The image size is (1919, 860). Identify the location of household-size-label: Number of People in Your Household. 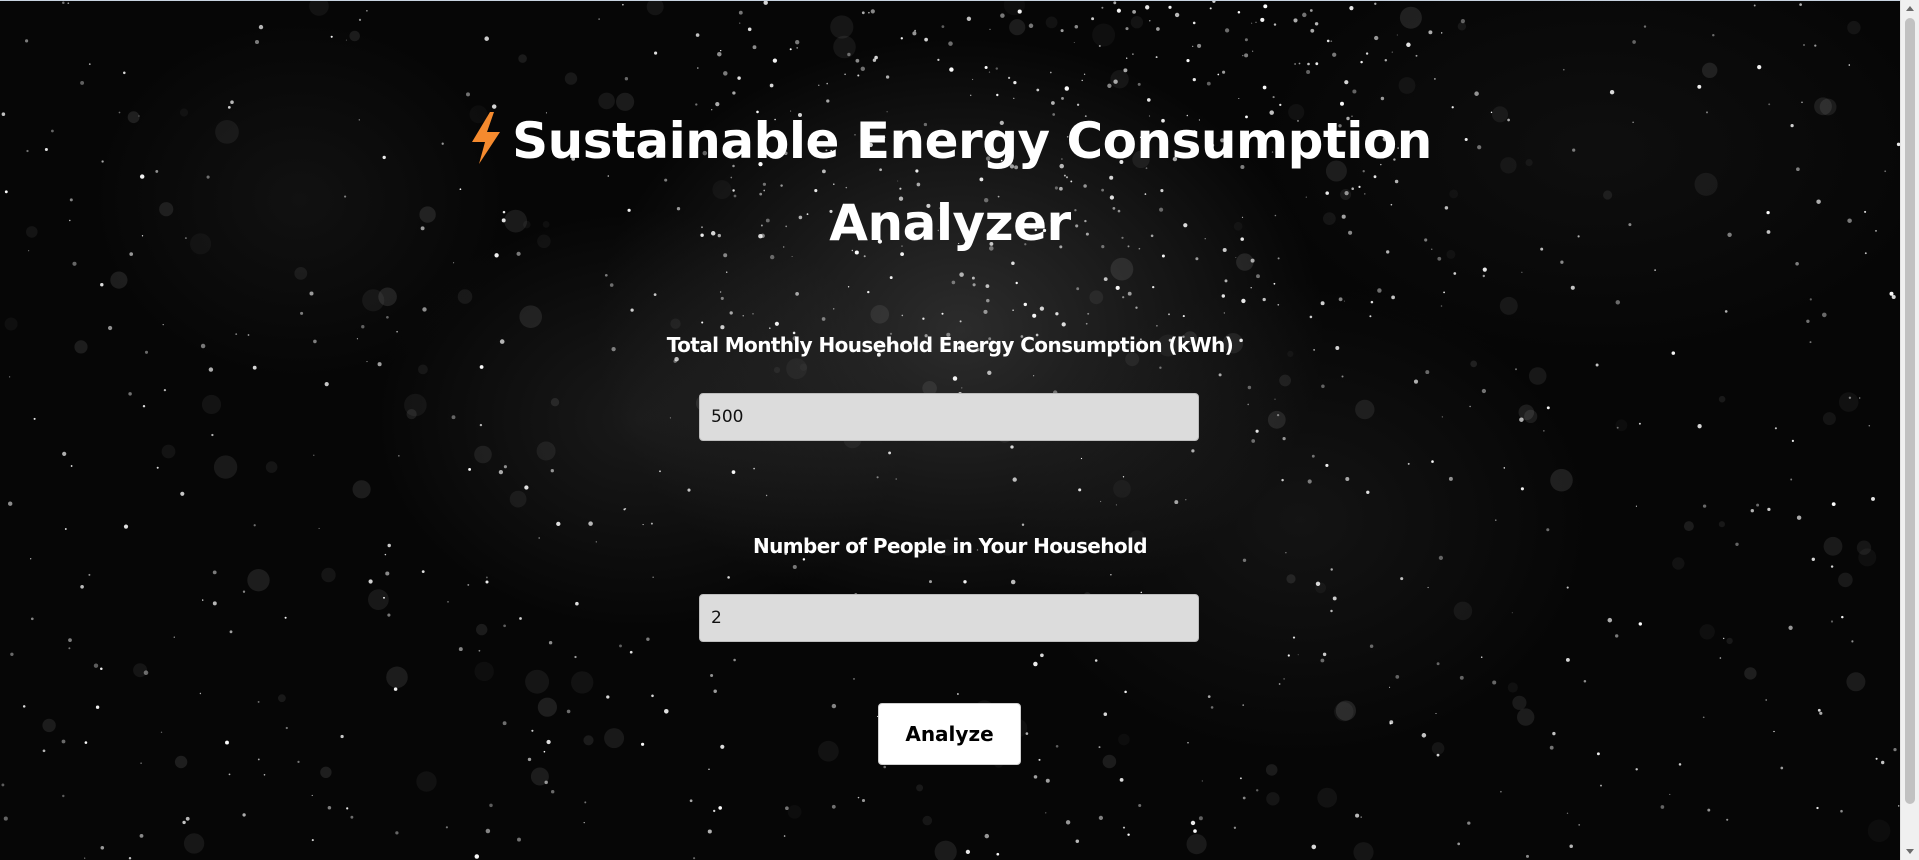
(950, 546).